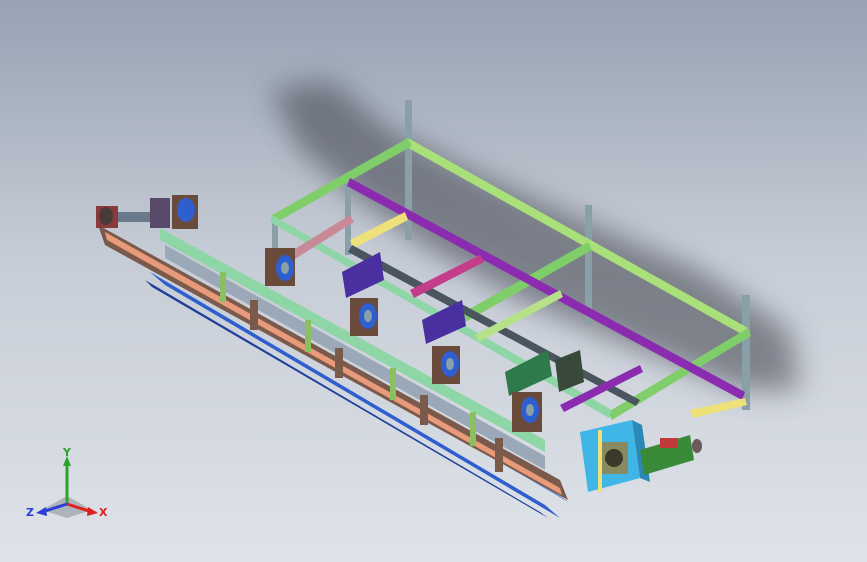 Image resolution: width=867 pixels, height=562 pixels. I want to click on x-axis-head, so click(92, 511).